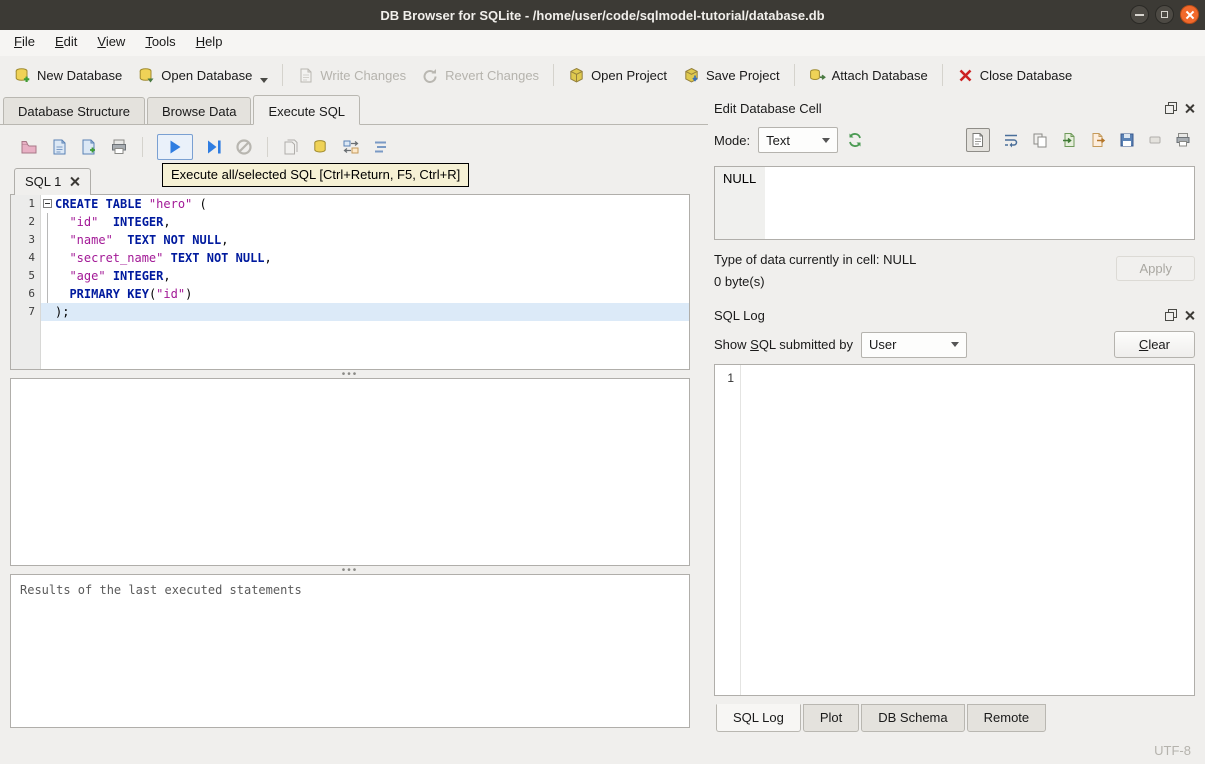  Describe the element at coordinates (691, 75) in the screenshot. I see `save-project-icon` at that location.